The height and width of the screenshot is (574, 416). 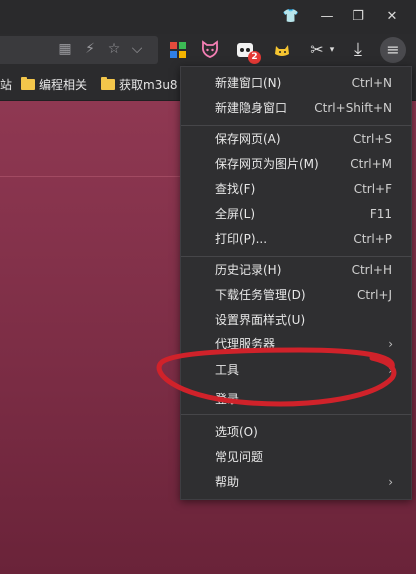 What do you see at coordinates (235, 214) in the screenshot?
I see `menu-item-label: 全屏(L)` at bounding box center [235, 214].